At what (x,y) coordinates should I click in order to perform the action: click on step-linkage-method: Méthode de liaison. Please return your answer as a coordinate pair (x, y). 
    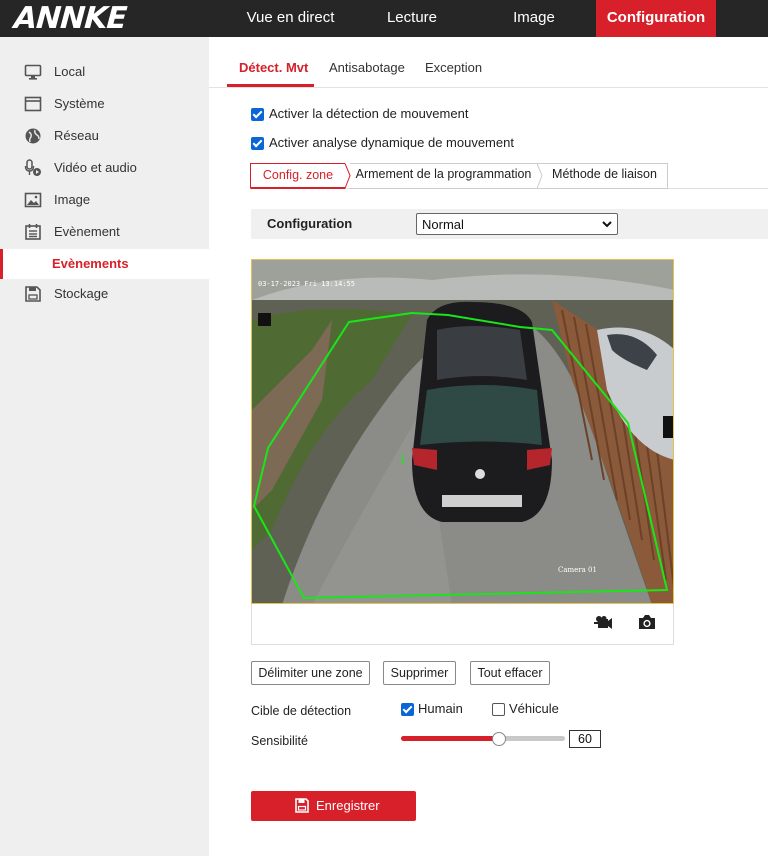
    Looking at the image, I should click on (604, 175).